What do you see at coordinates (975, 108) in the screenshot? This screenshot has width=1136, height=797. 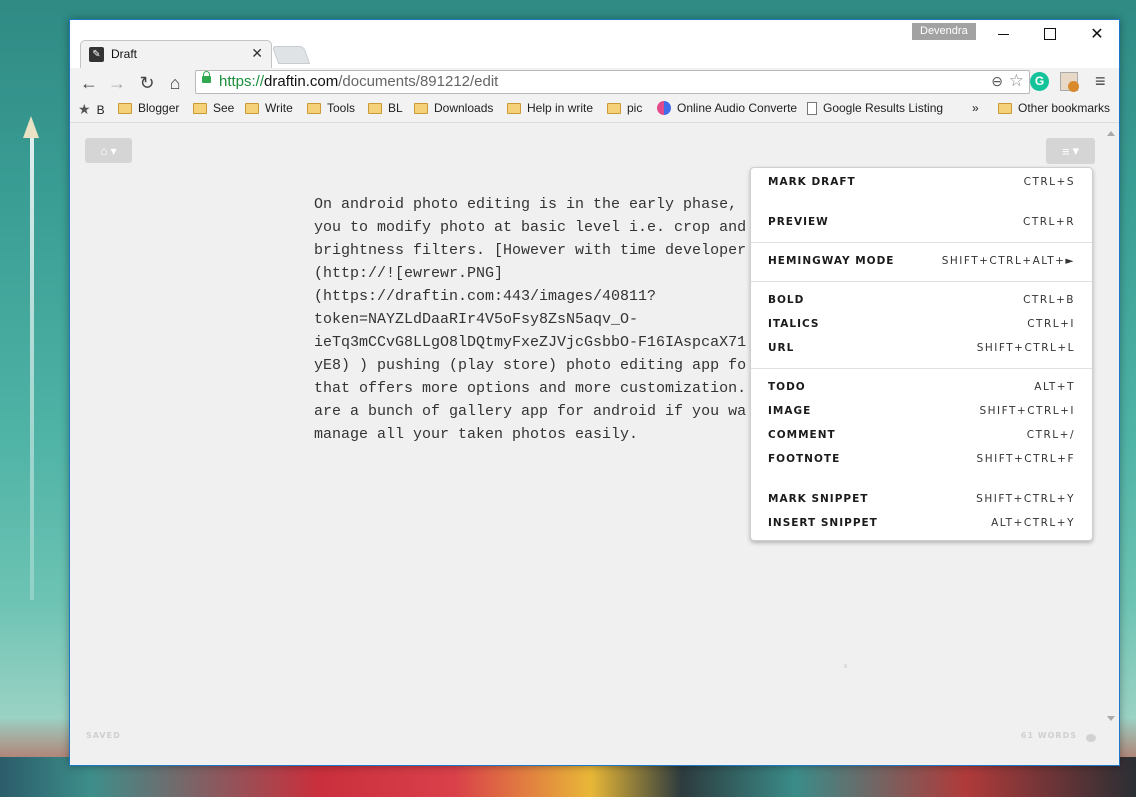 I see `bookmarks-overflow-button: »` at bounding box center [975, 108].